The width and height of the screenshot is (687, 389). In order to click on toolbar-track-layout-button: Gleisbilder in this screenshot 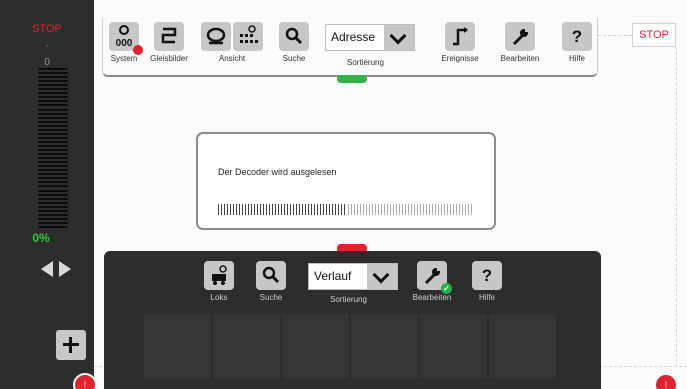, I will do `click(169, 42)`.